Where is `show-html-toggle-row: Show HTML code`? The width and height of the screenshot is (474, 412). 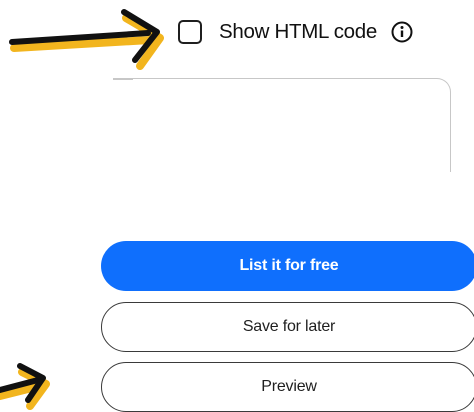
show-html-toggle-row: Show HTML code is located at coordinates (295, 32).